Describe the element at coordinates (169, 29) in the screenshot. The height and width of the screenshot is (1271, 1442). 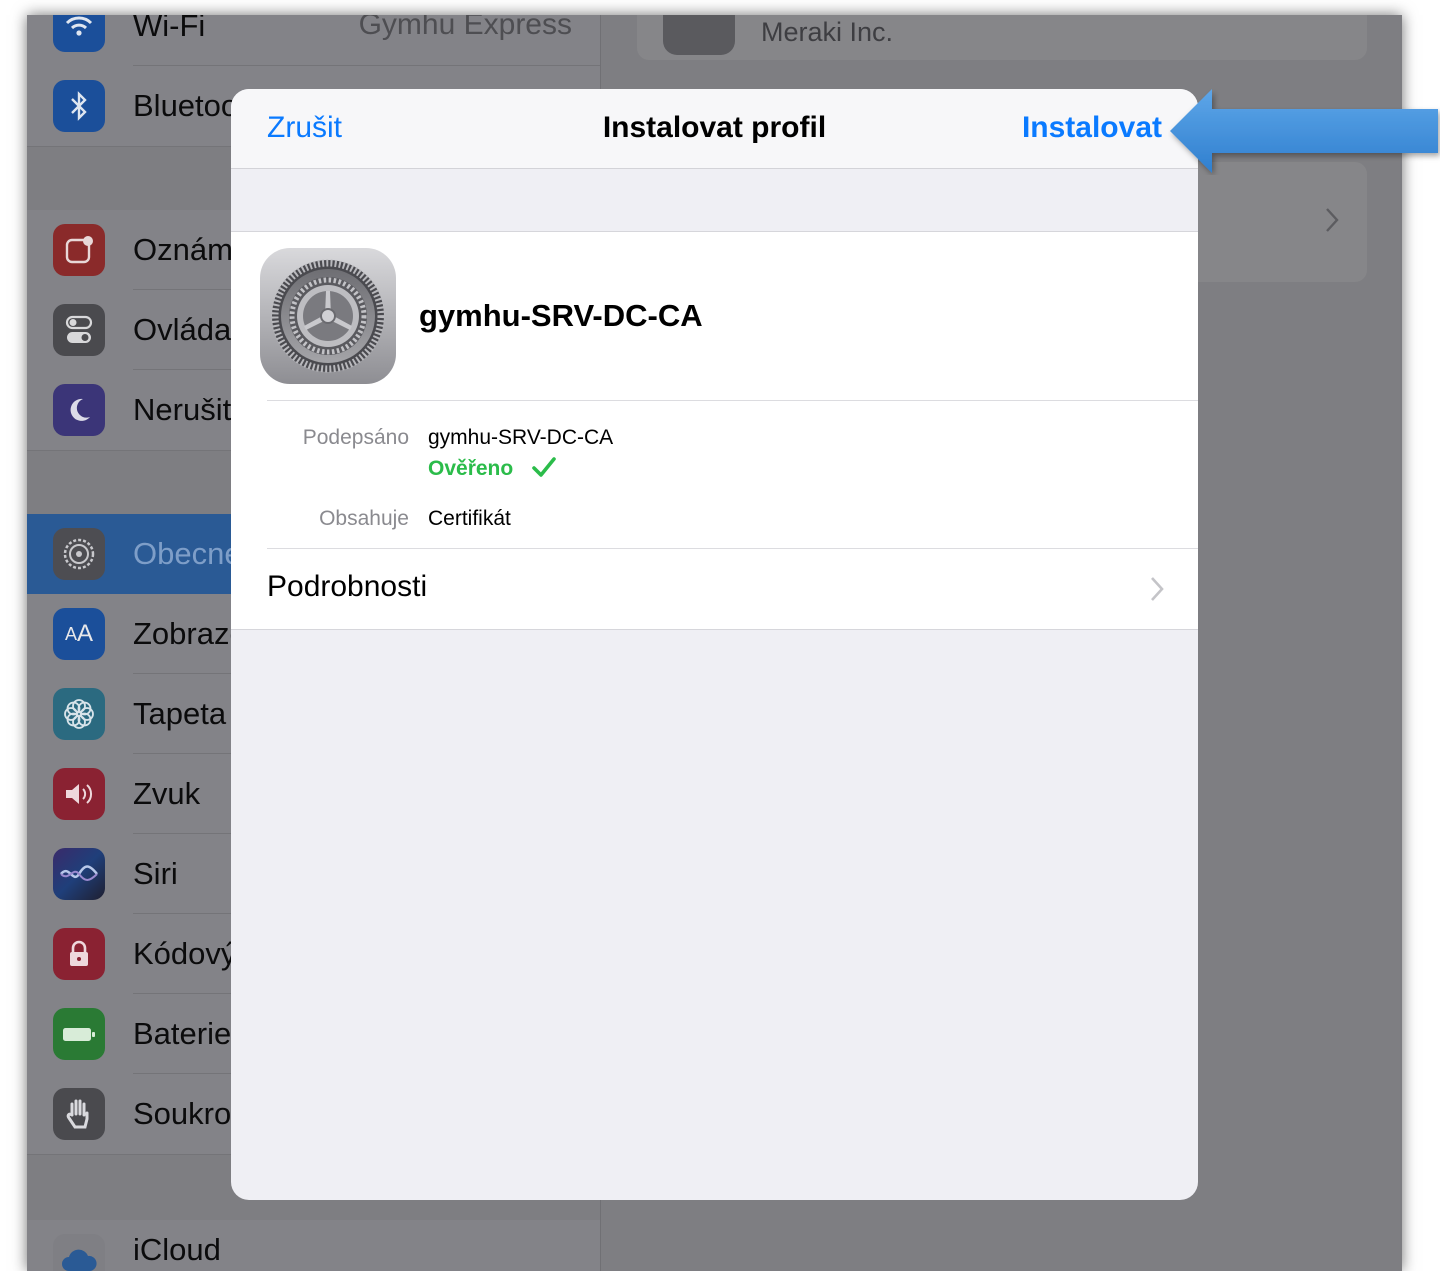
I see `sidebar-item-label: Wi-Fi` at that location.